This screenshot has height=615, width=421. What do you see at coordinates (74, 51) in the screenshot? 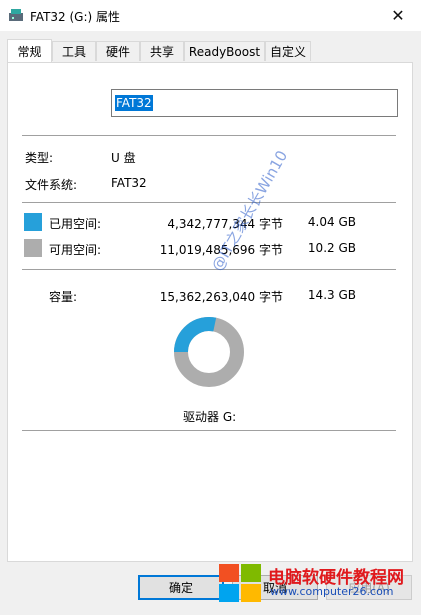
I see `tab-tools: 工具` at bounding box center [74, 51].